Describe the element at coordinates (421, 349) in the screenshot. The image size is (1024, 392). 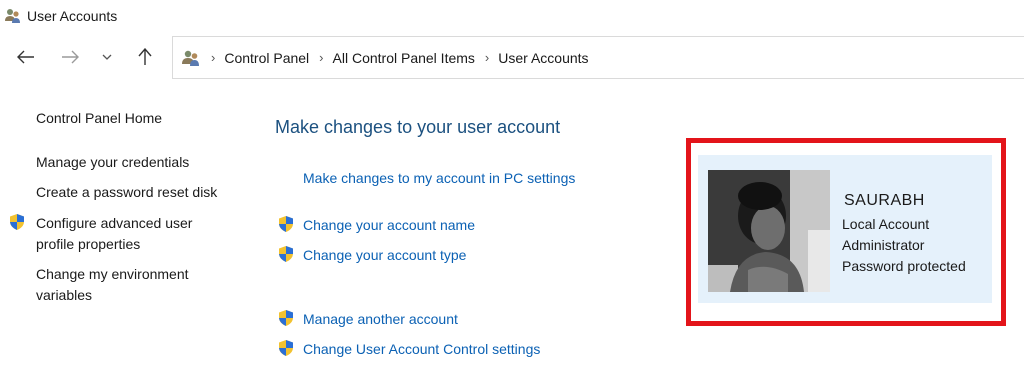
I see `task-link-uac-settings: Change User Account Control settings` at that location.